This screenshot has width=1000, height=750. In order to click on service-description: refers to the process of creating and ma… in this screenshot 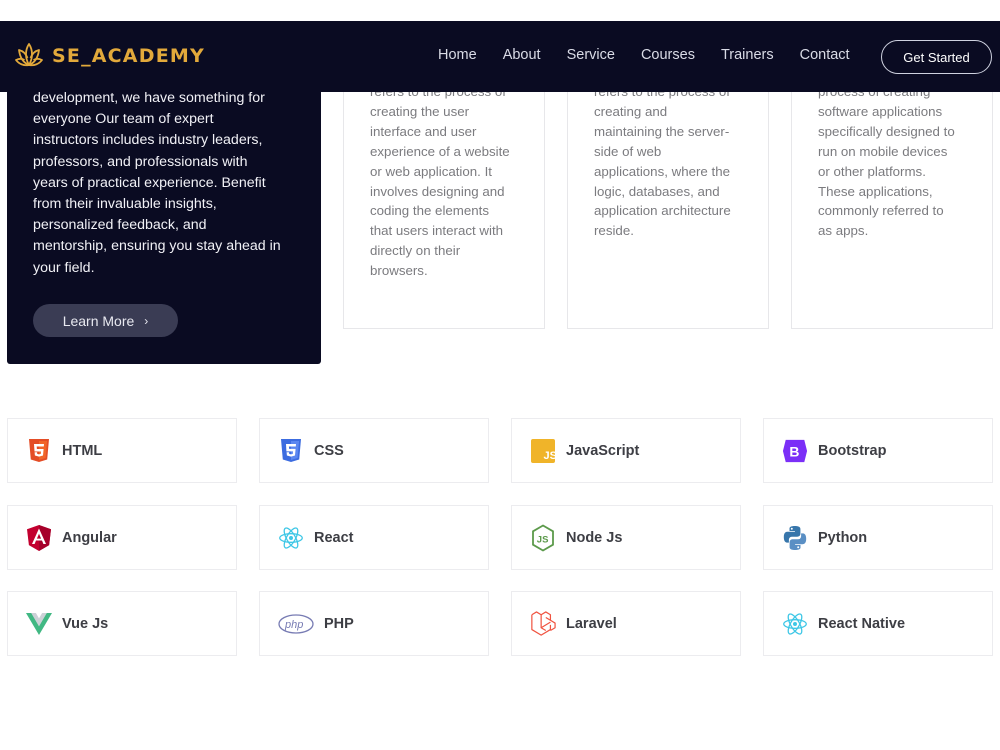, I will do `click(672, 161)`.